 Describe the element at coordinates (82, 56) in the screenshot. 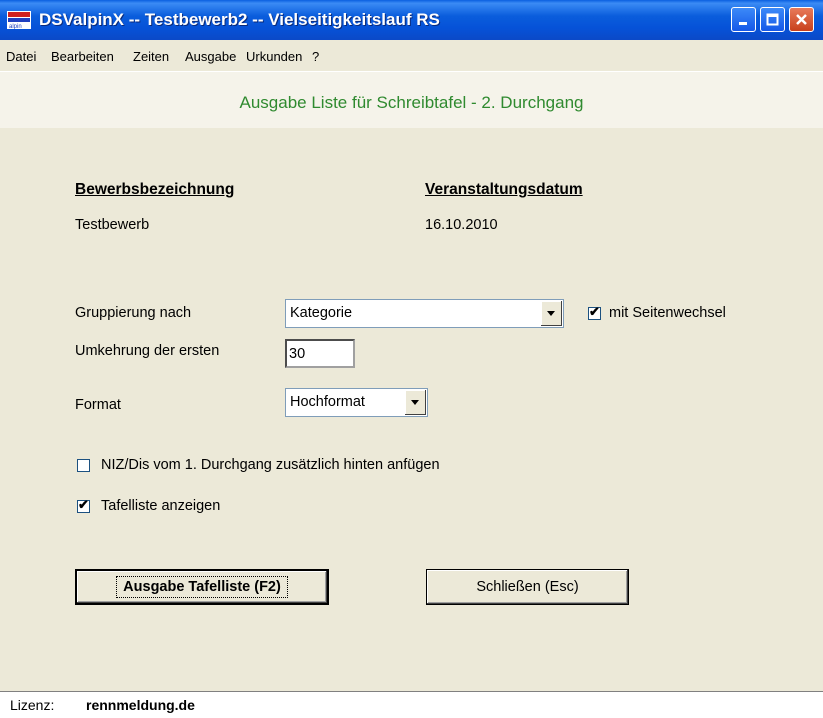

I see `menu-bearbeiten: Bearbeiten` at that location.